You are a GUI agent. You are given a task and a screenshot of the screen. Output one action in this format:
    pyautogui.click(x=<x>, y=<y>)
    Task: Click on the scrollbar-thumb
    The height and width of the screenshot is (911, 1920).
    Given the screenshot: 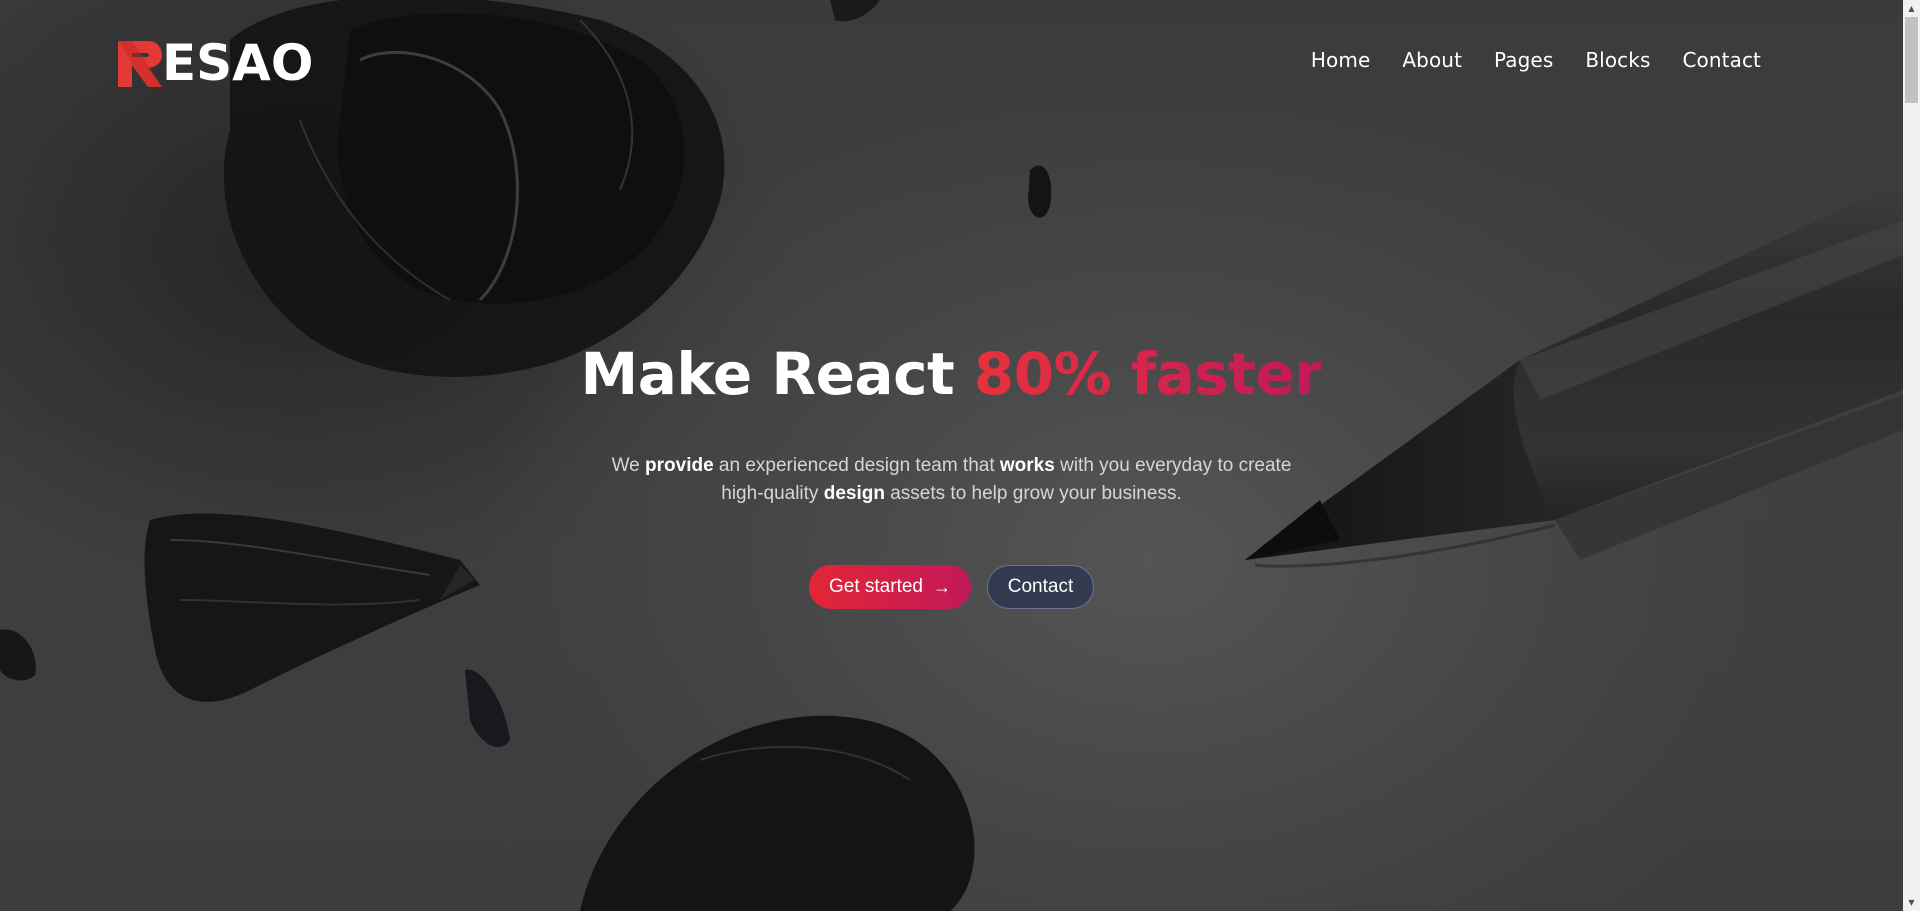 What is the action you would take?
    pyautogui.click(x=1911, y=60)
    